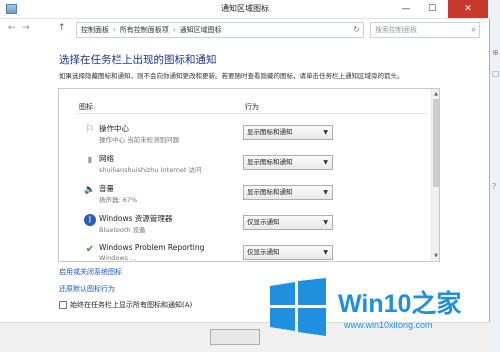 The image size is (500, 352). I want to click on edge-icon: ☐, so click(496, 74).